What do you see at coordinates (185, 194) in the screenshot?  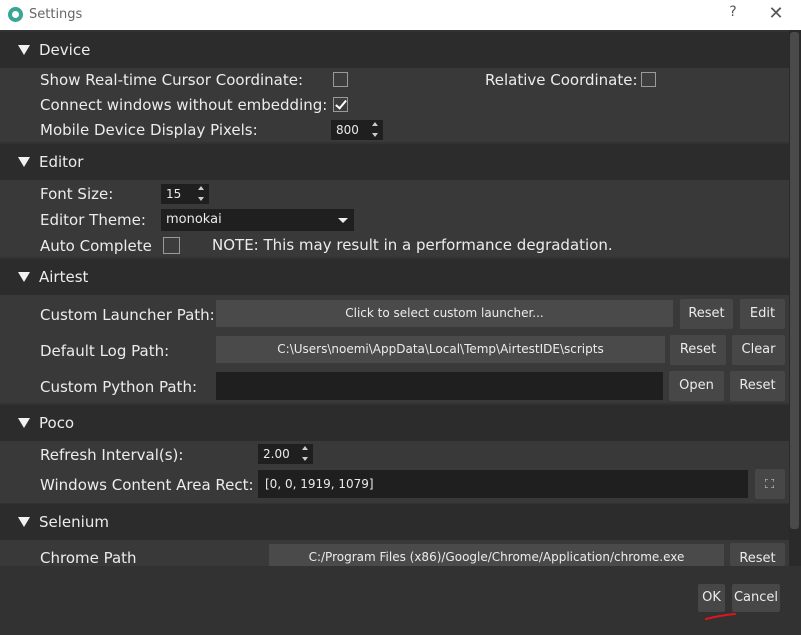 I see `font-size-spinbox: 15` at bounding box center [185, 194].